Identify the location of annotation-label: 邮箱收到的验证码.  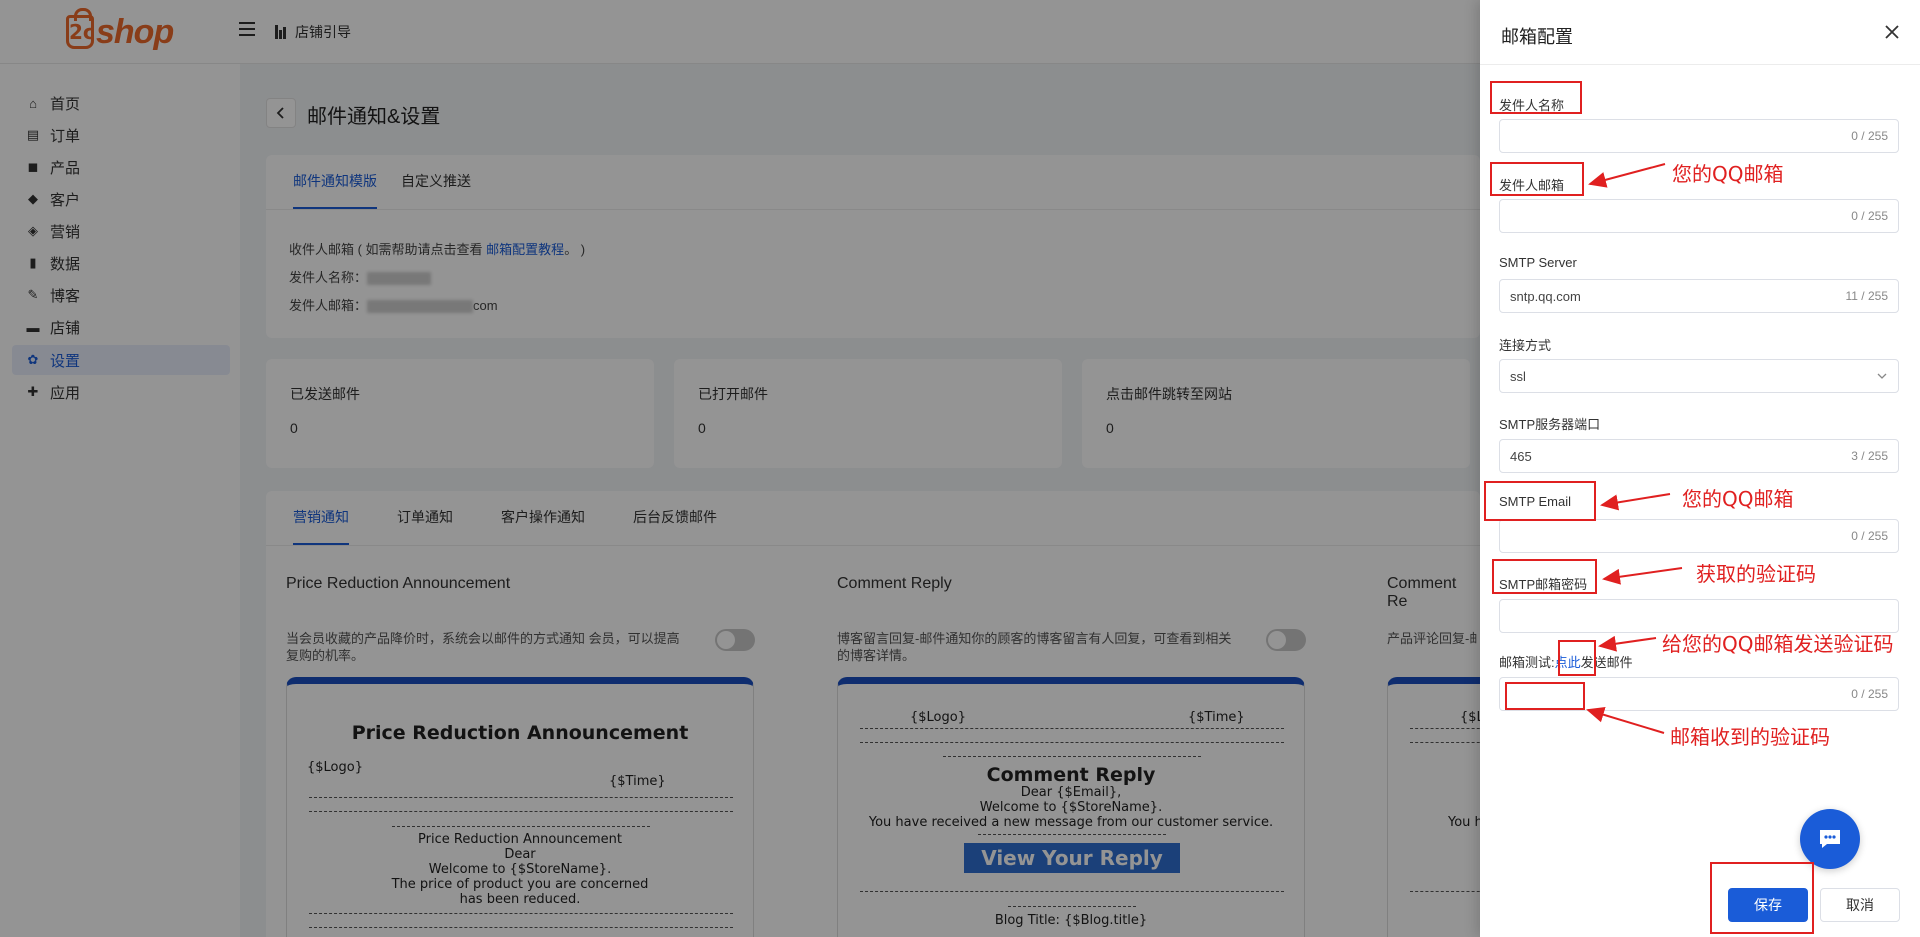
(1750, 737).